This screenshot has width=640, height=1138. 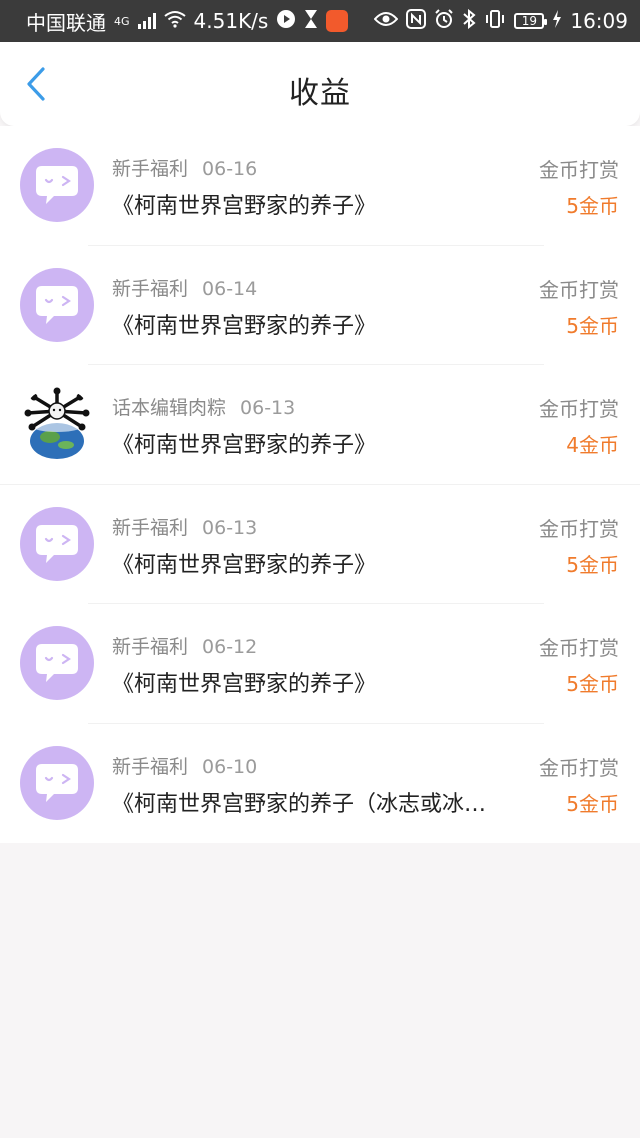 What do you see at coordinates (174, 21) in the screenshot?
I see `wifi-icon` at bounding box center [174, 21].